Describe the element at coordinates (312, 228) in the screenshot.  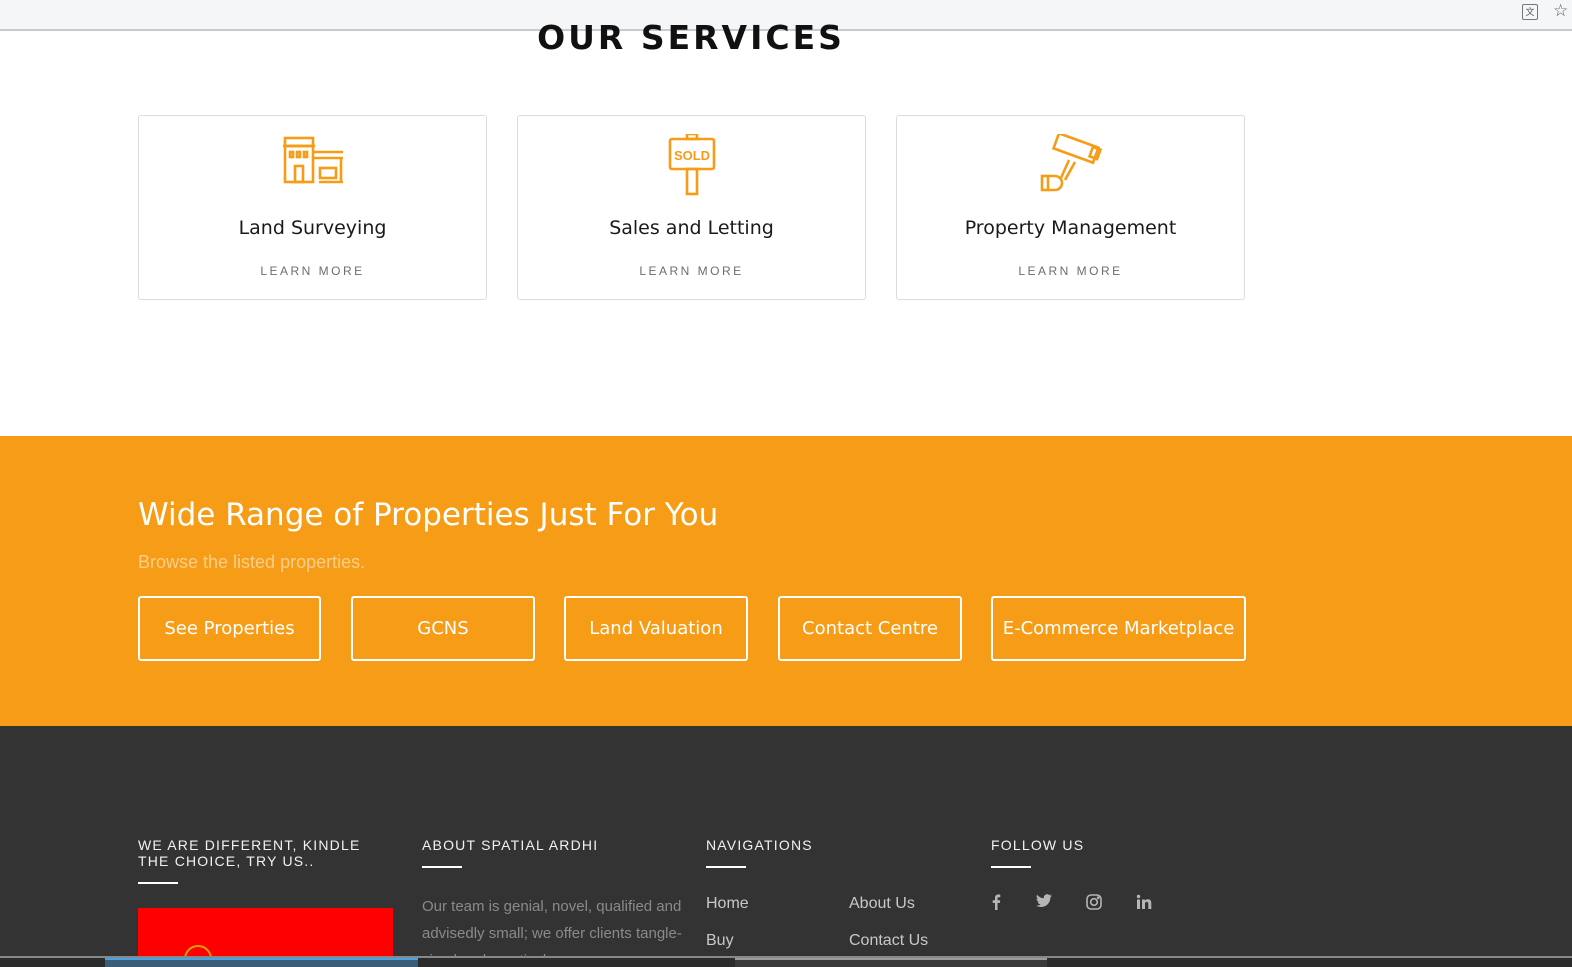
I see `service-card-title: Land Surveying` at that location.